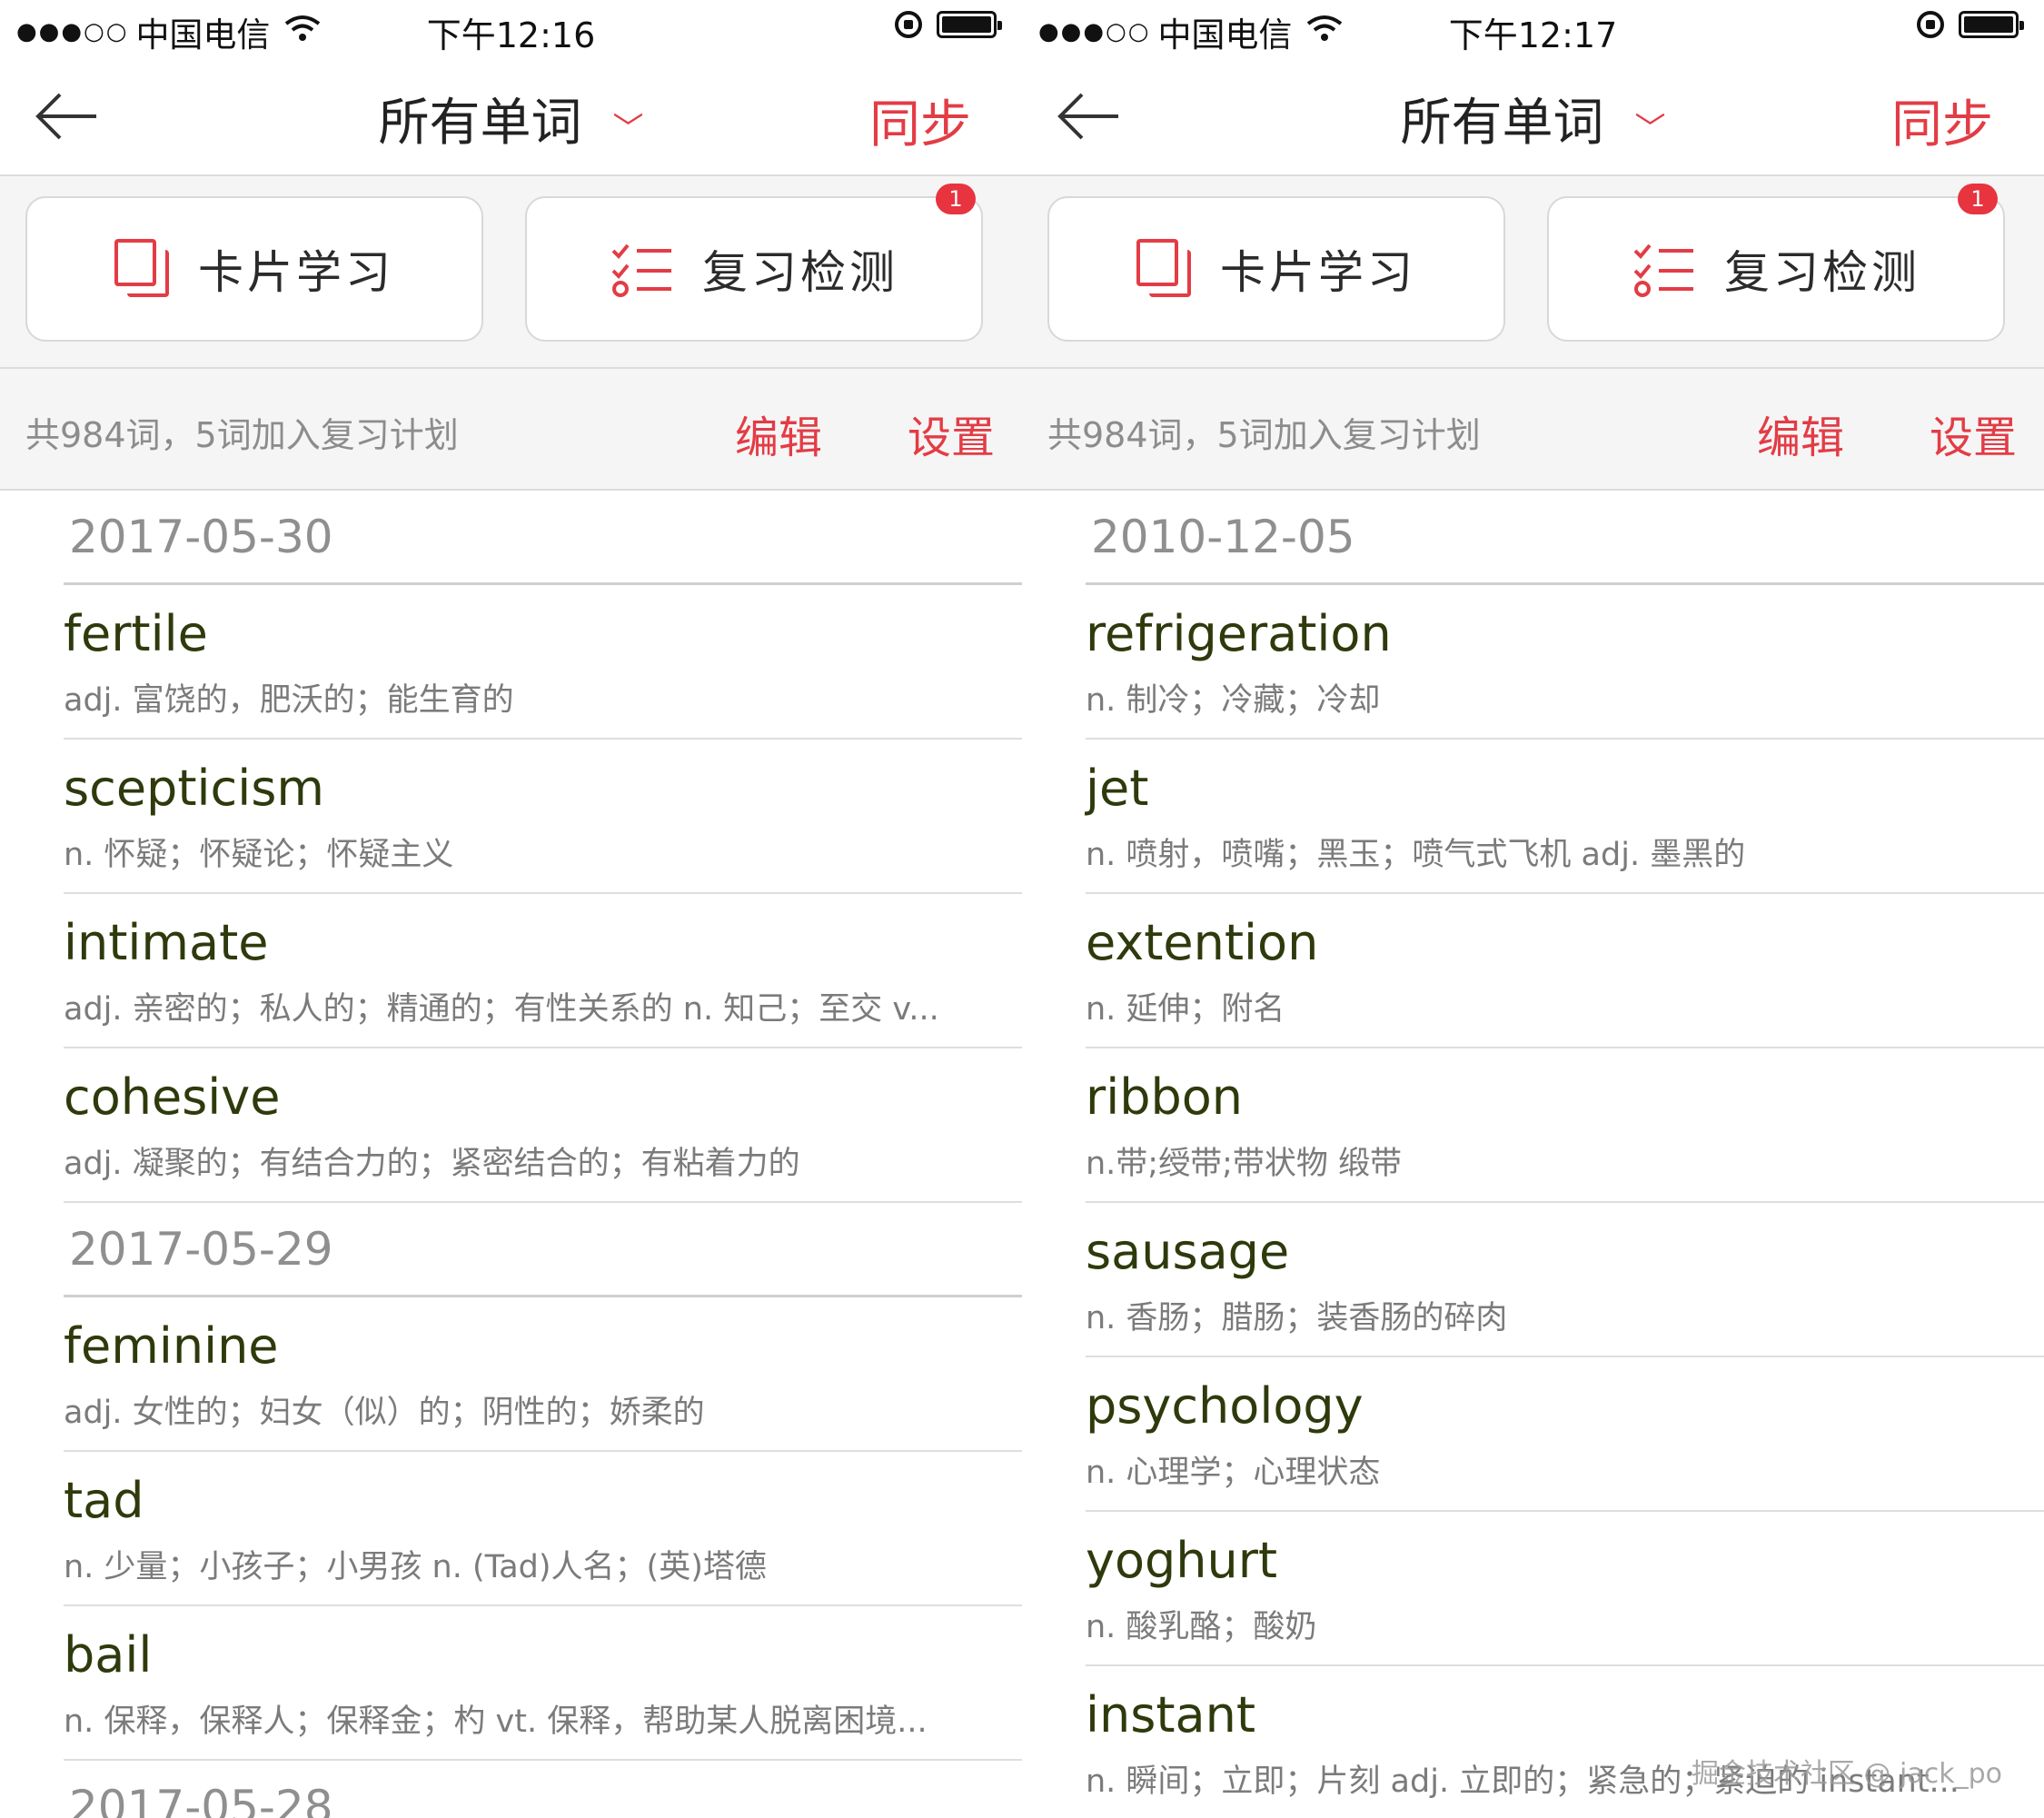  I want to click on word-text: cohesive, so click(172, 1097).